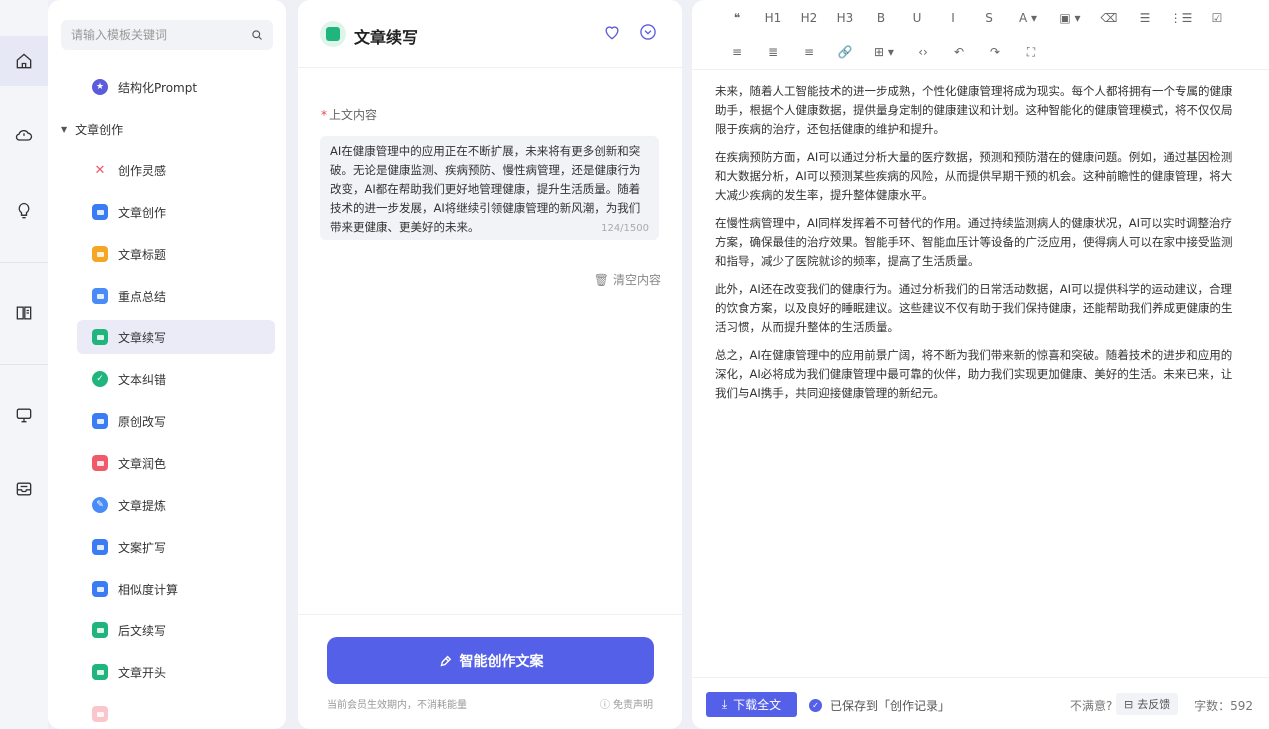  I want to click on template-search, so click(167, 35).